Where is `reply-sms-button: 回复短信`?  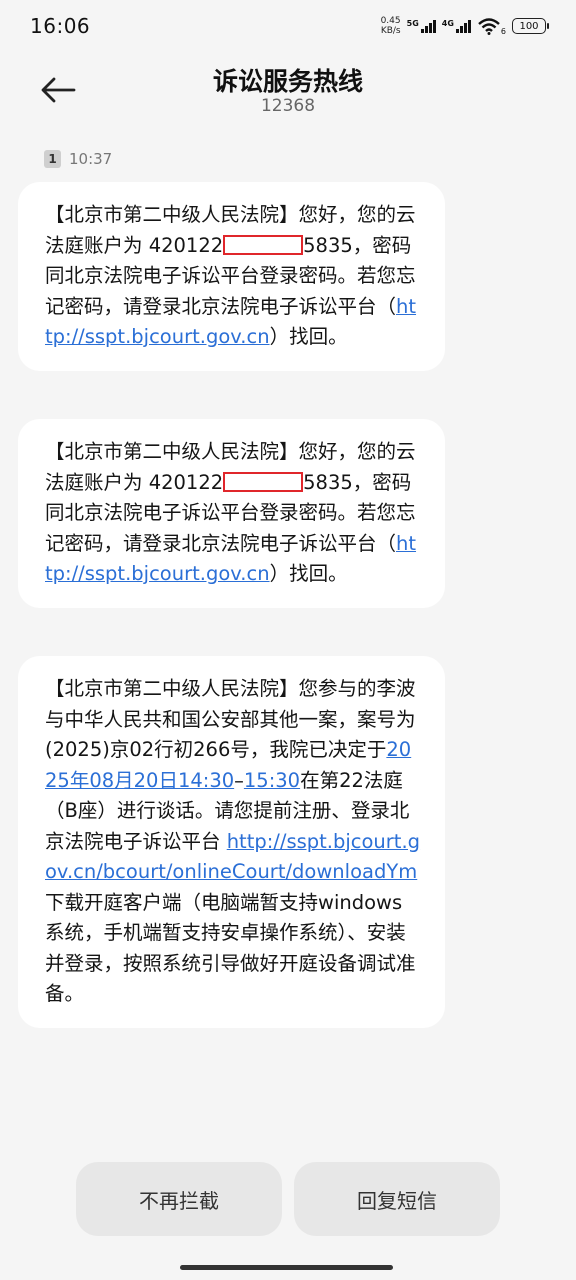 reply-sms-button: 回复短信 is located at coordinates (397, 1199).